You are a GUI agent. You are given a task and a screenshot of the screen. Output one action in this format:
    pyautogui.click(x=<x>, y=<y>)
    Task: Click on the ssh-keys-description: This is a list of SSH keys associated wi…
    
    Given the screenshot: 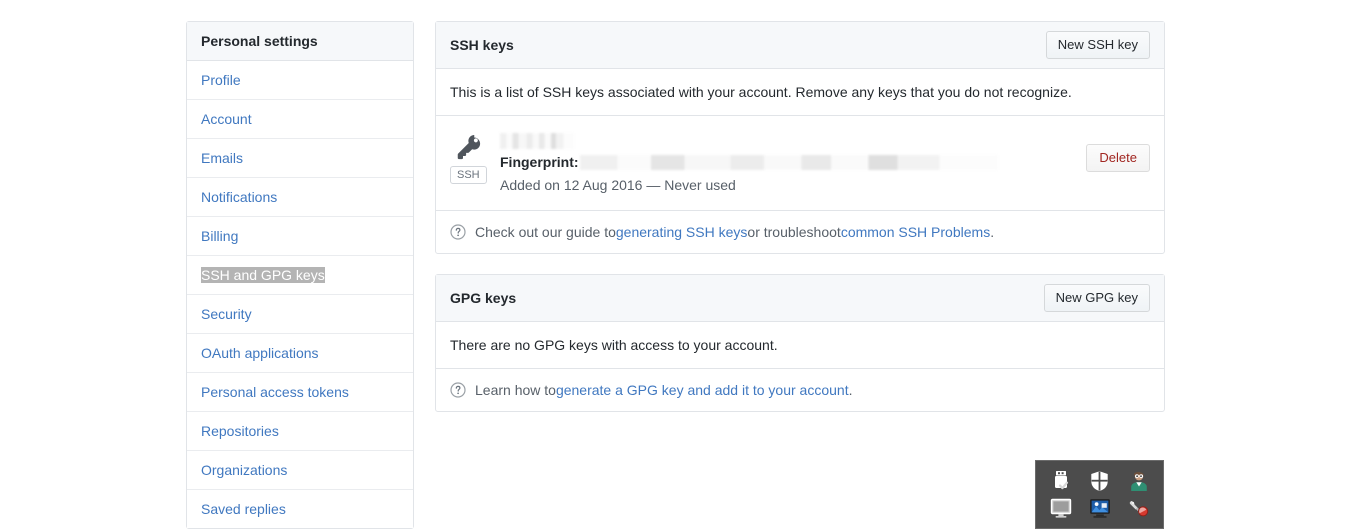 What is the action you would take?
    pyautogui.click(x=800, y=92)
    